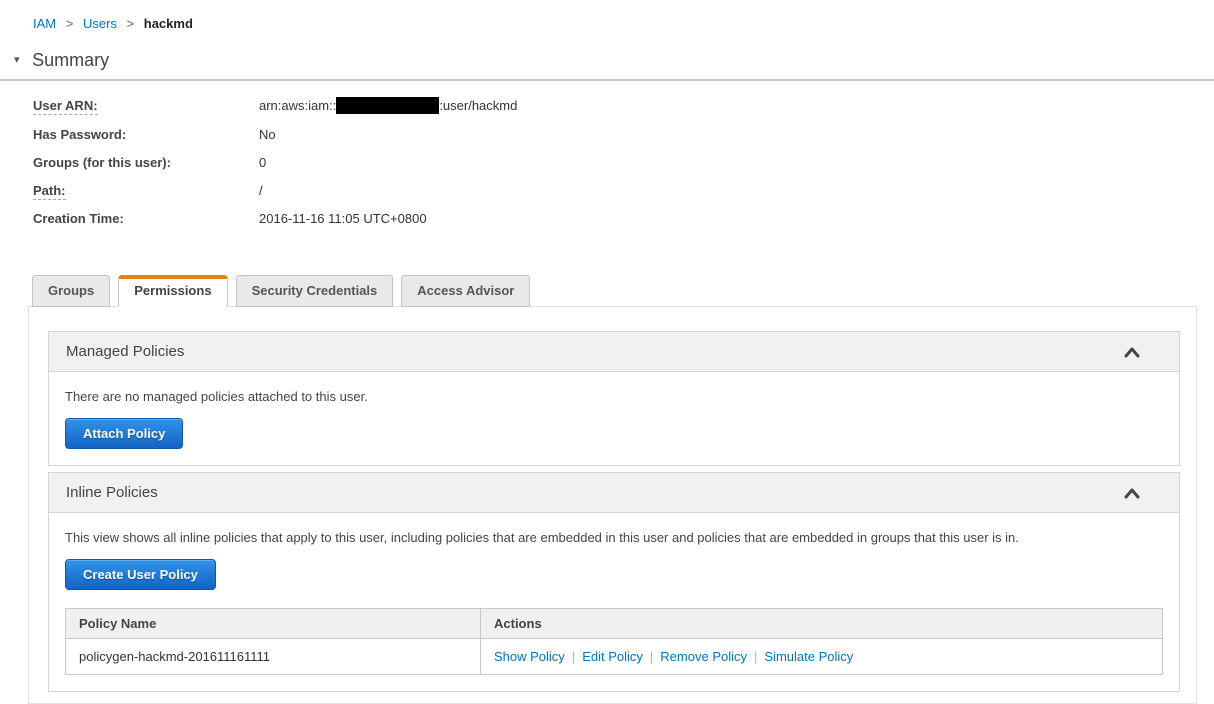 The image size is (1214, 704). What do you see at coordinates (703, 656) in the screenshot?
I see `remove-policy-link: Remove Policy` at bounding box center [703, 656].